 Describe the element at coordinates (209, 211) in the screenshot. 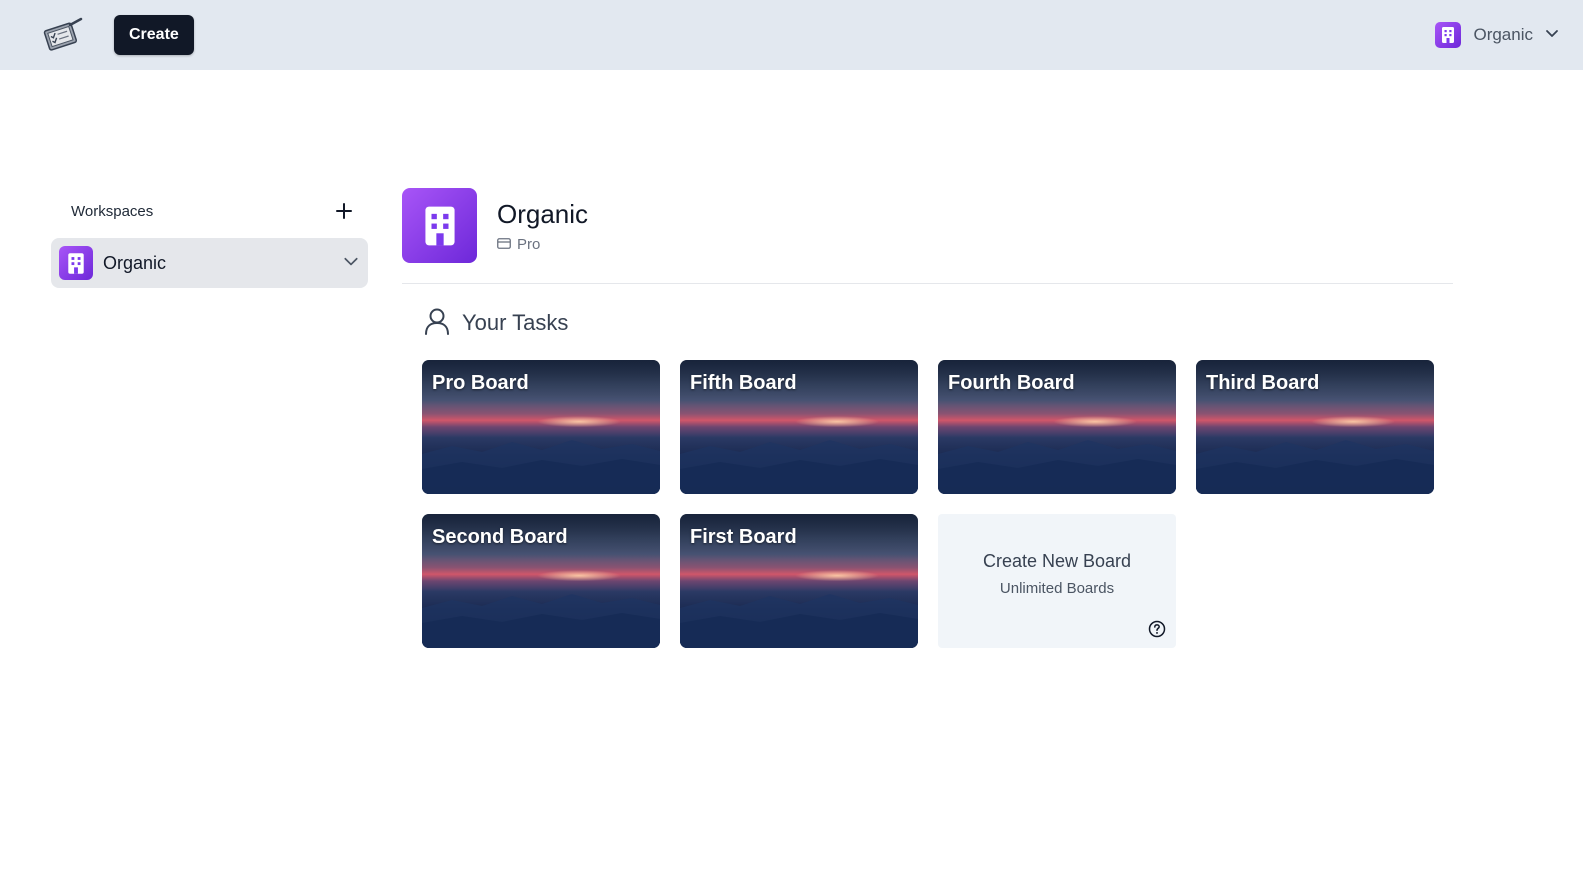

I see `sidebar-header: Workspaces` at that location.